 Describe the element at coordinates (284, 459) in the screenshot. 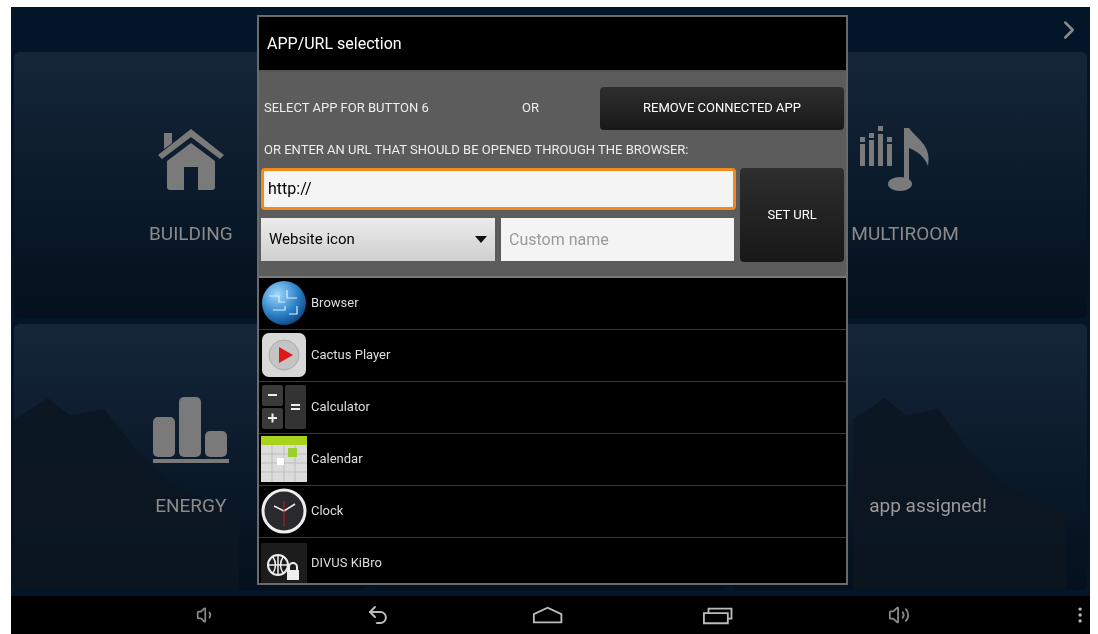

I see `calendar-icon` at that location.